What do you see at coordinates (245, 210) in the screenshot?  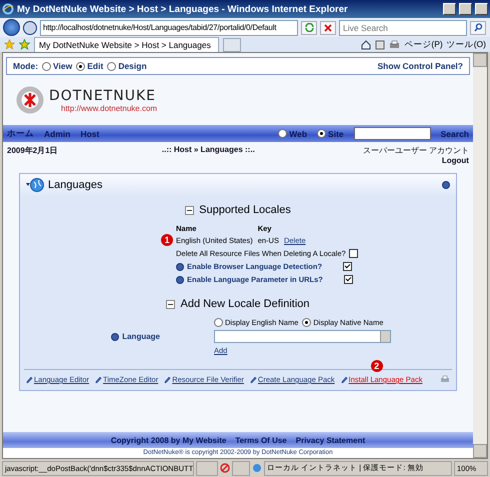 I see `section-title: Supported Locales` at bounding box center [245, 210].